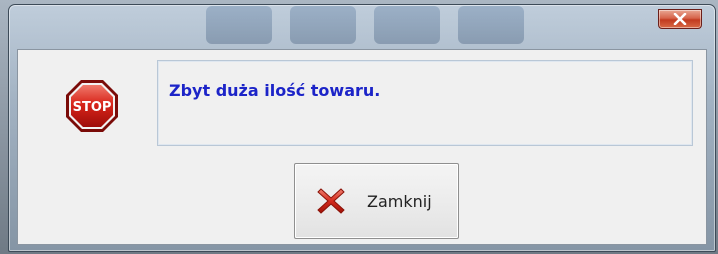 The image size is (718, 254). What do you see at coordinates (331, 201) in the screenshot?
I see `red-x-icon` at bounding box center [331, 201].